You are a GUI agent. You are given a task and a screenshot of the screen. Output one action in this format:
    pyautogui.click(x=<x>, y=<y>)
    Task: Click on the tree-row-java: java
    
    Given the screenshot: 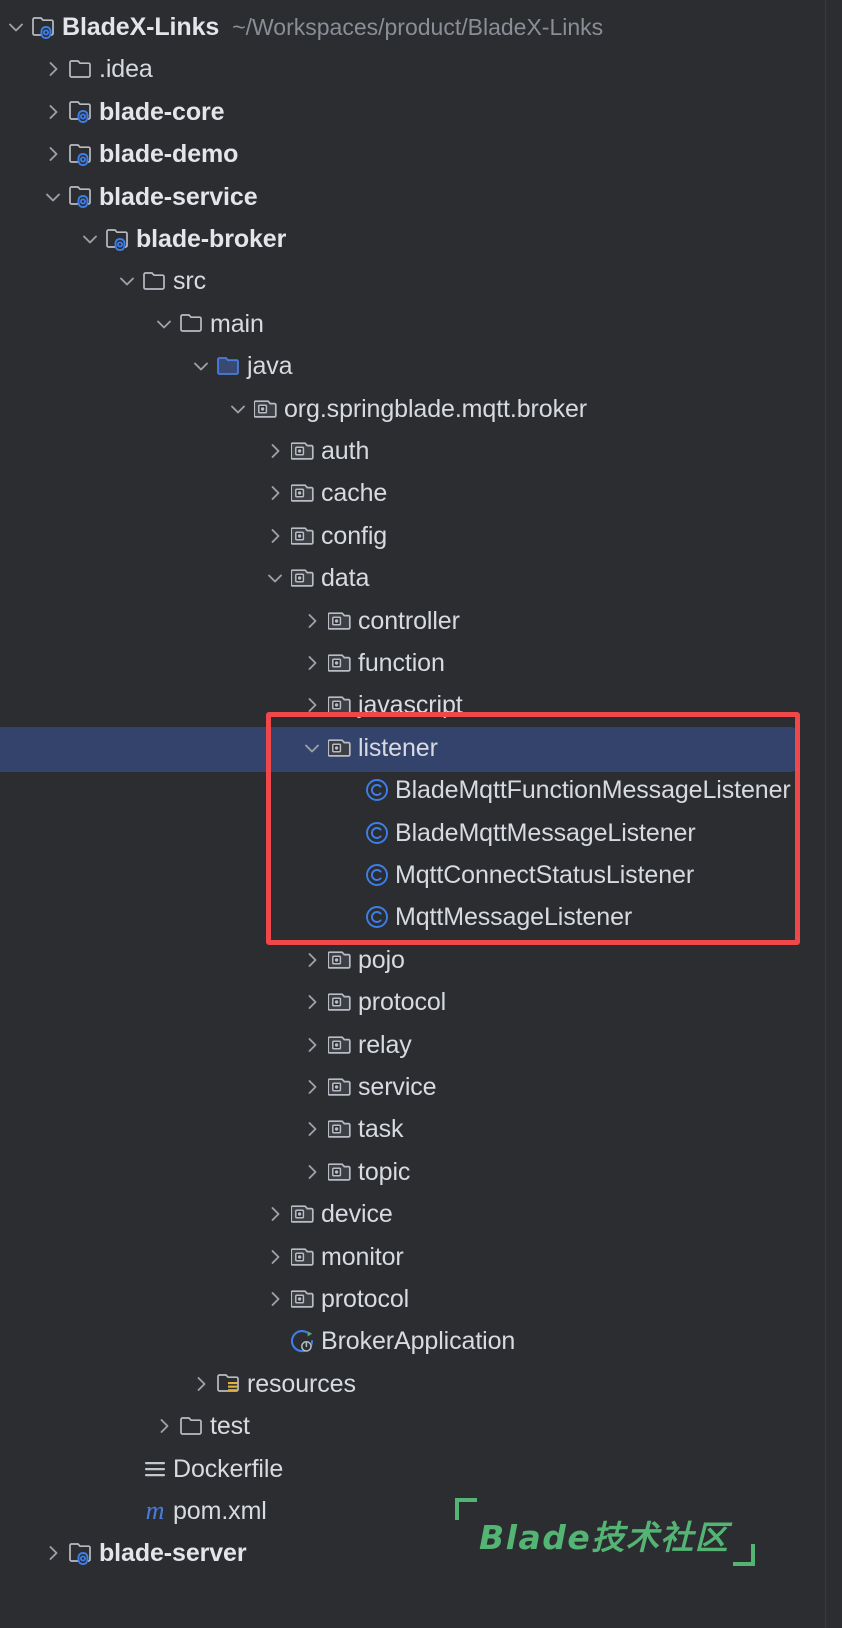 What is the action you would take?
    pyautogui.click(x=421, y=366)
    